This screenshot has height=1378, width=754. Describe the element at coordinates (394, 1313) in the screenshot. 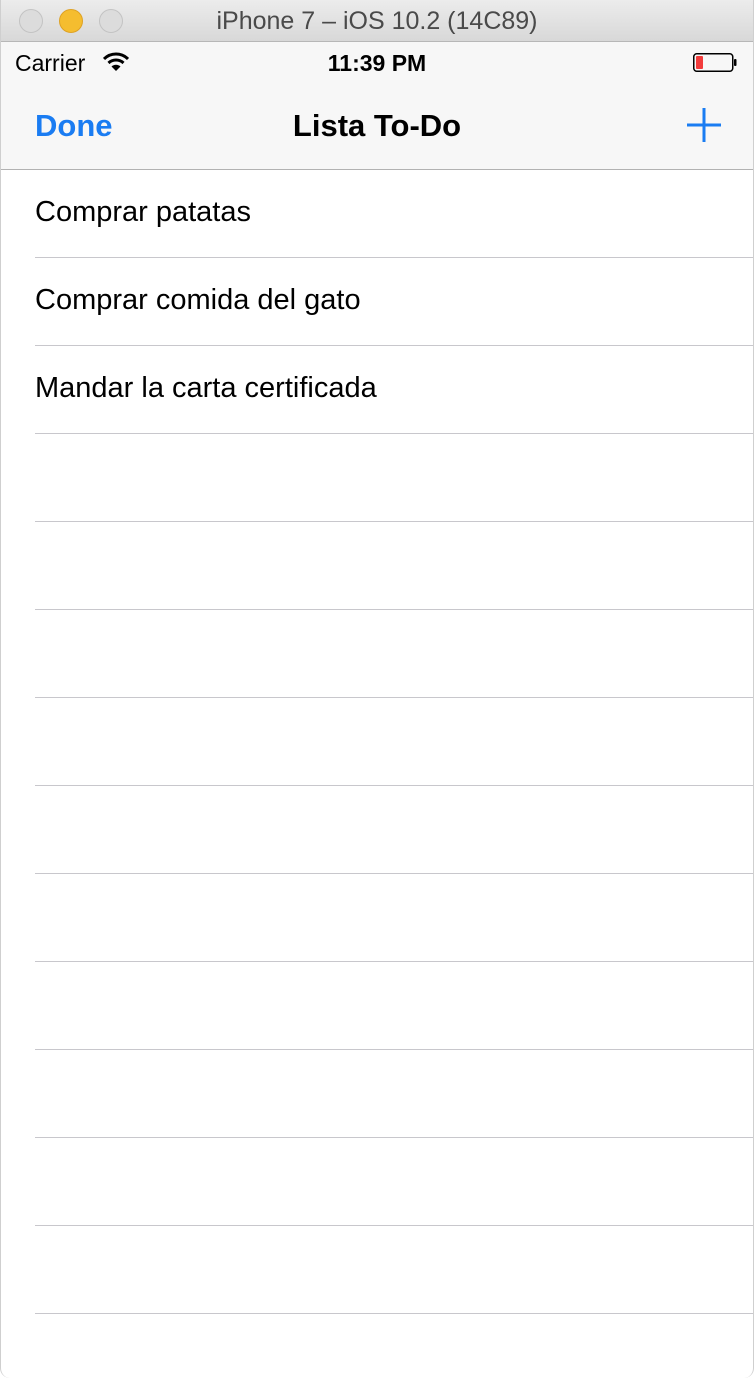

I see `row-separator` at that location.